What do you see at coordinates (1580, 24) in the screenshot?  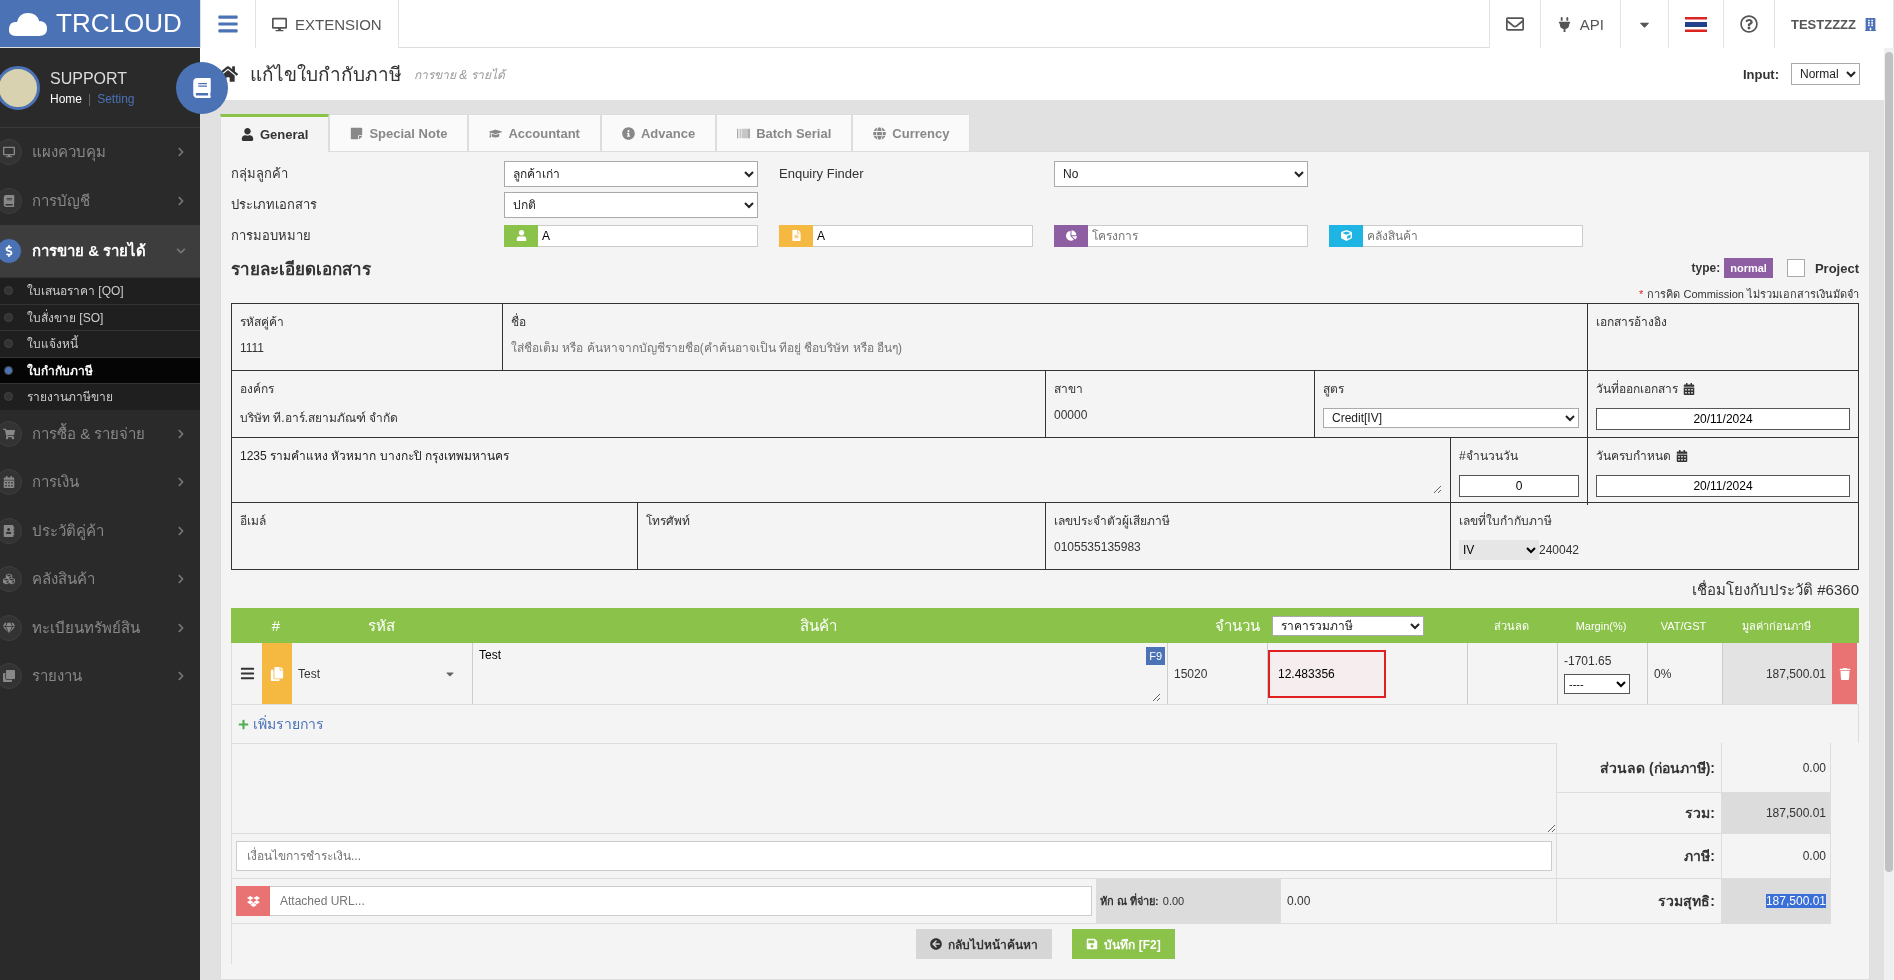 I see `api-button: API` at bounding box center [1580, 24].